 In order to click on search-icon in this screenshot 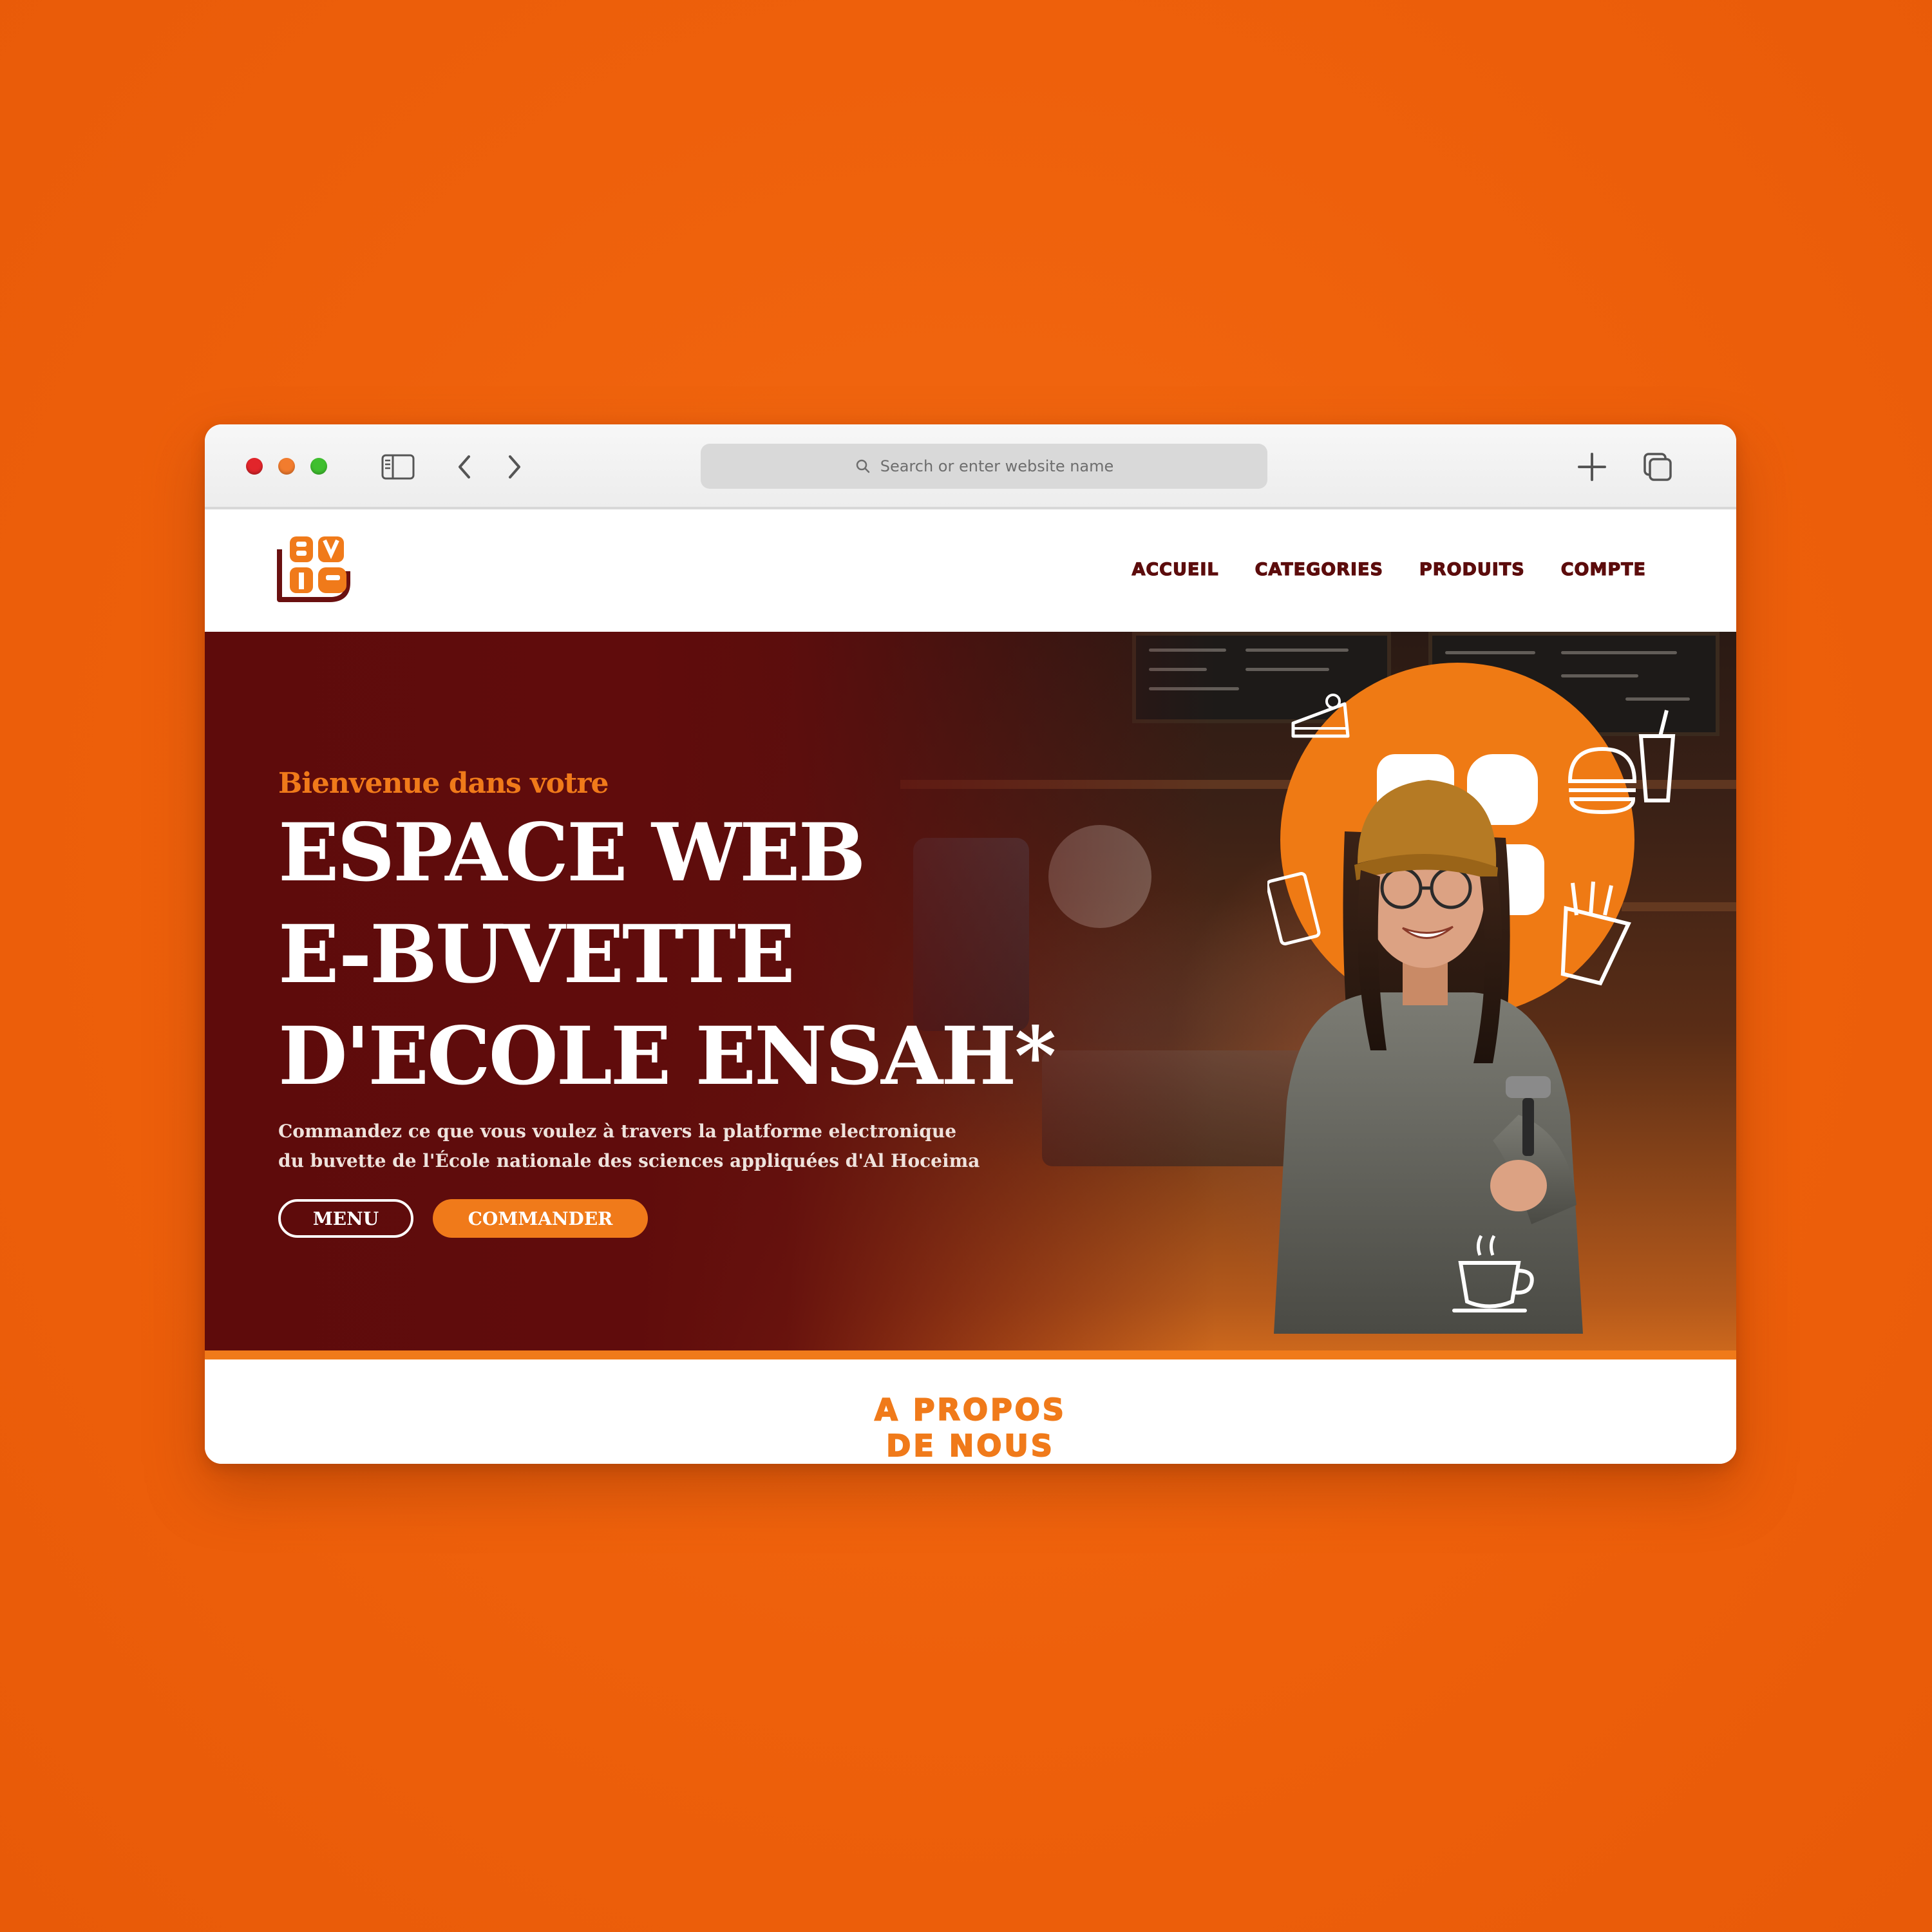, I will do `click(862, 466)`.